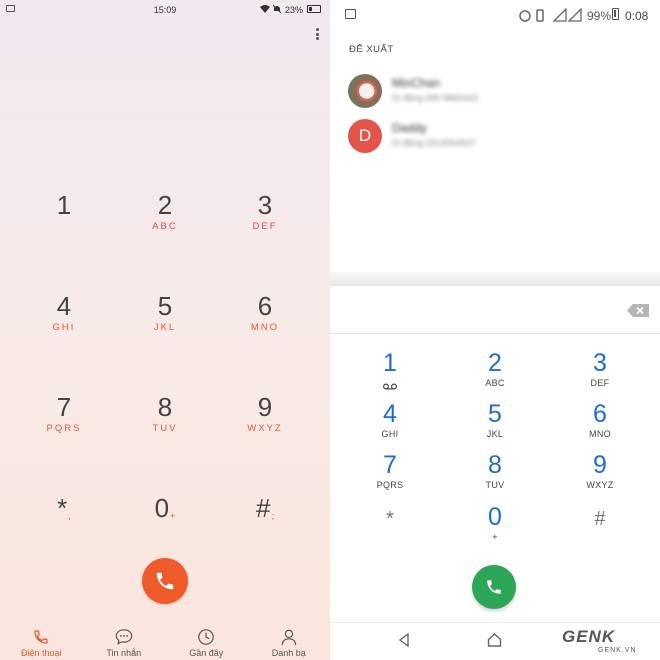 The image size is (660, 660). What do you see at coordinates (390, 386) in the screenshot?
I see `voicemail-icon` at bounding box center [390, 386].